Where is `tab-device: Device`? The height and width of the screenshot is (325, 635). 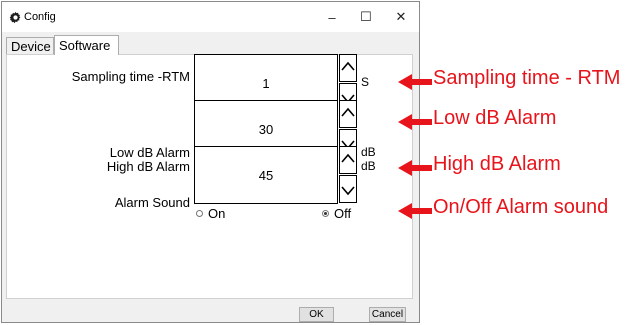 tab-device: Device is located at coordinates (30, 46).